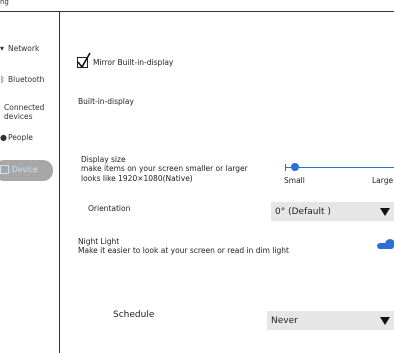 The height and width of the screenshot is (353, 394). Describe the element at coordinates (2, 79) in the screenshot. I see `bluetooth-icon: ᛒ` at that location.